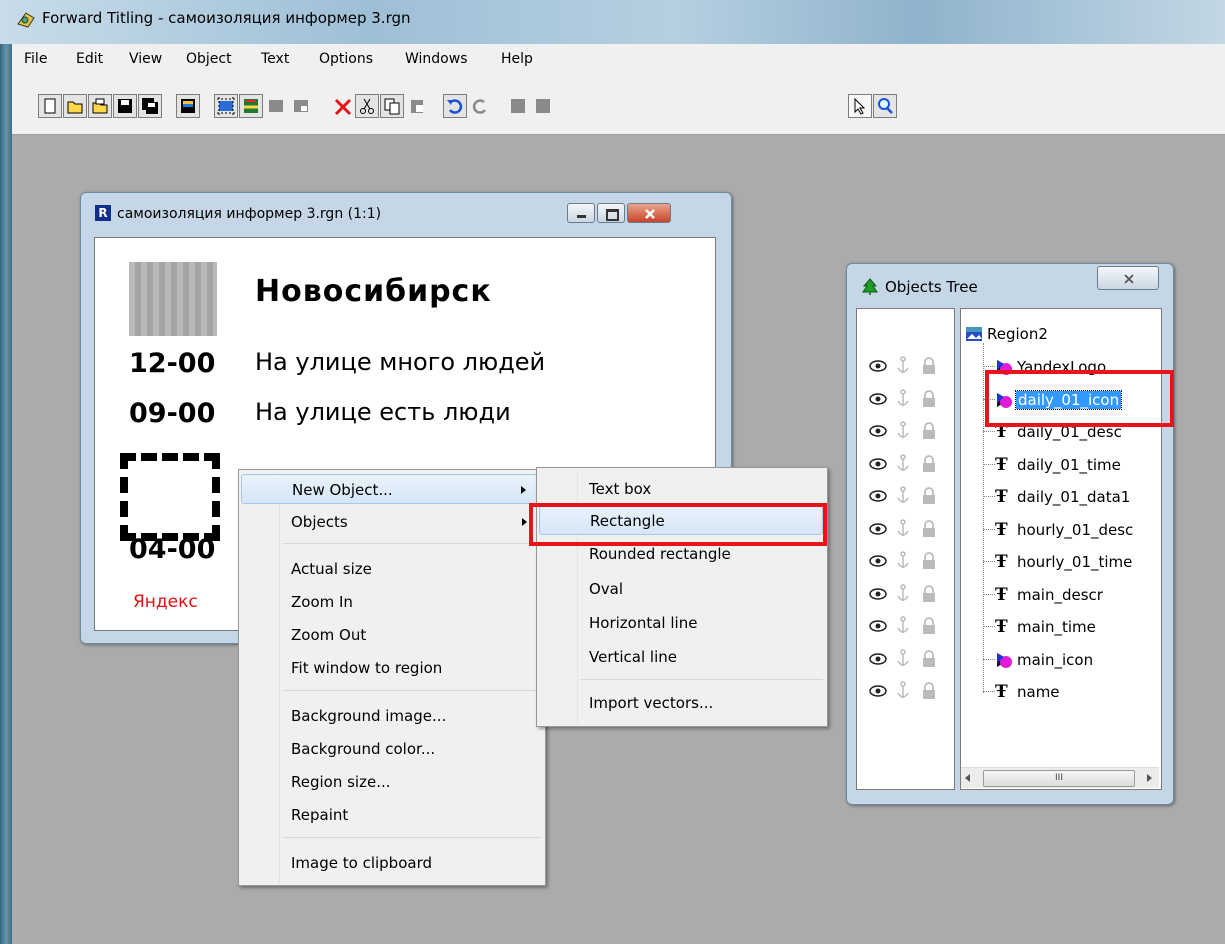 This screenshot has height=944, width=1225. What do you see at coordinates (681, 489) in the screenshot?
I see `submenu-item: Text box` at bounding box center [681, 489].